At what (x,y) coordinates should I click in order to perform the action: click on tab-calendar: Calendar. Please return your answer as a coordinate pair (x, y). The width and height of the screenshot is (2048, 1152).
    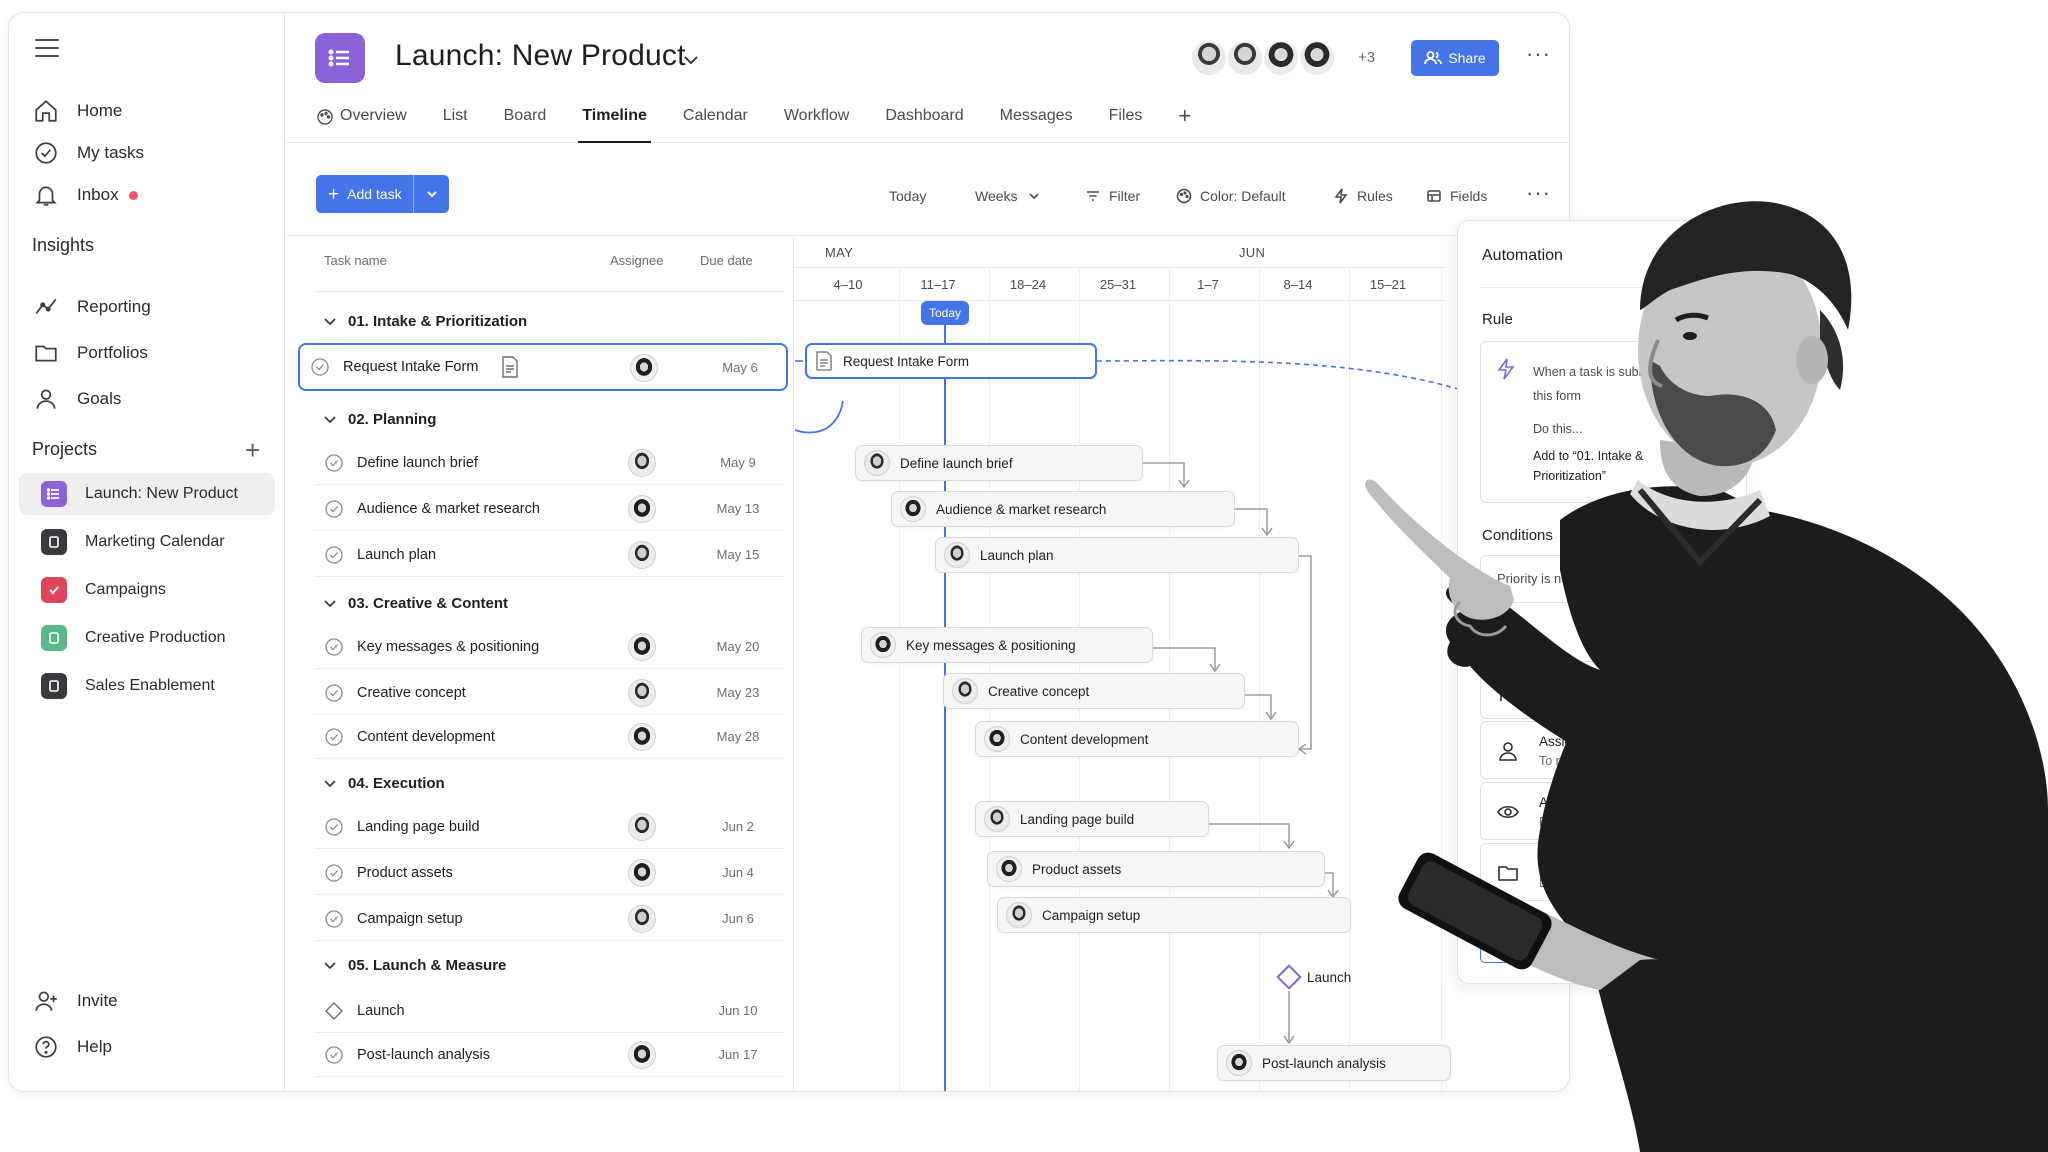
    Looking at the image, I should click on (715, 125).